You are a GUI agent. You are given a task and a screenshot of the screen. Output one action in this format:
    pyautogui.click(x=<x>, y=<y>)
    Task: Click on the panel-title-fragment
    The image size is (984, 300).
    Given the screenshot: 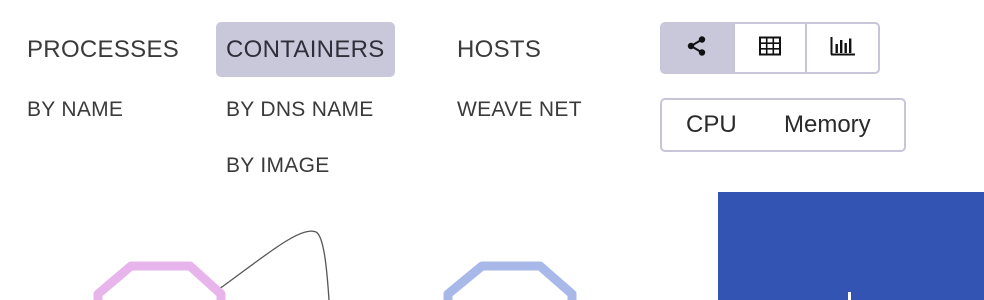 What is the action you would take?
    pyautogui.click(x=849, y=296)
    